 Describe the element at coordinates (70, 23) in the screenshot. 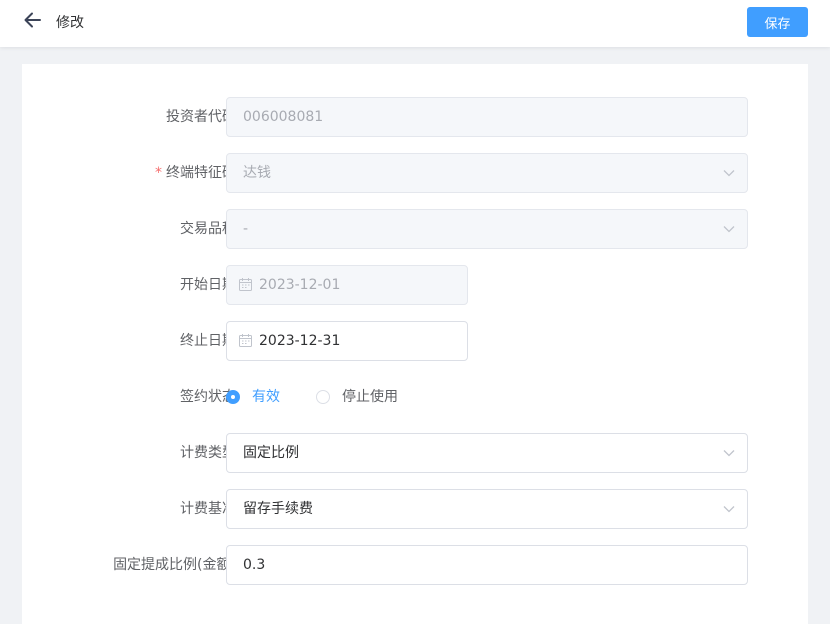

I see `page-title: 修改` at that location.